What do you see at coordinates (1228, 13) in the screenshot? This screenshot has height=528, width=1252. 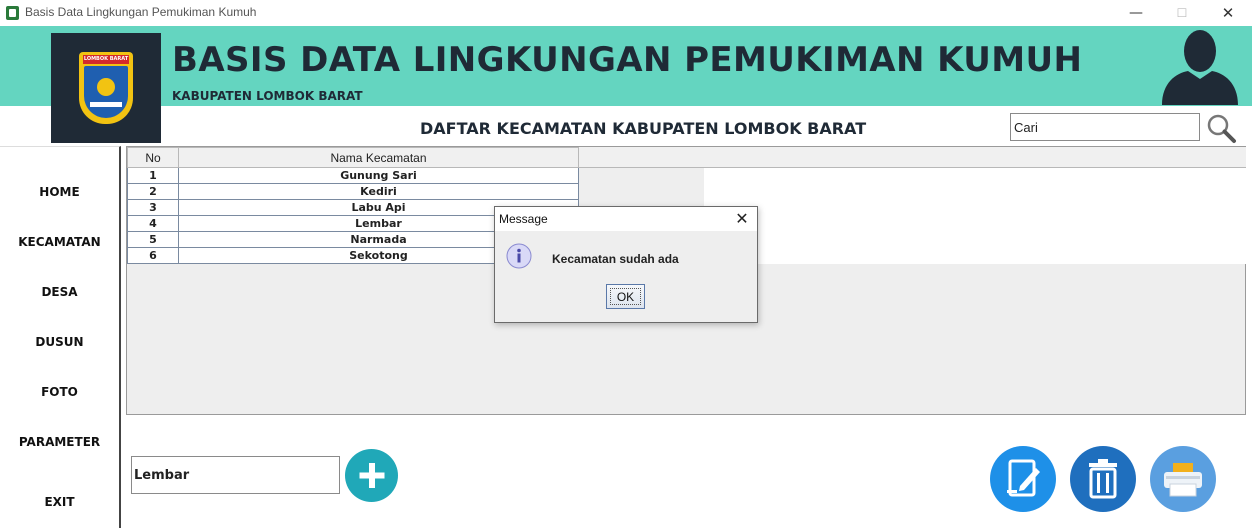 I see `close-window-button: ✕` at bounding box center [1228, 13].